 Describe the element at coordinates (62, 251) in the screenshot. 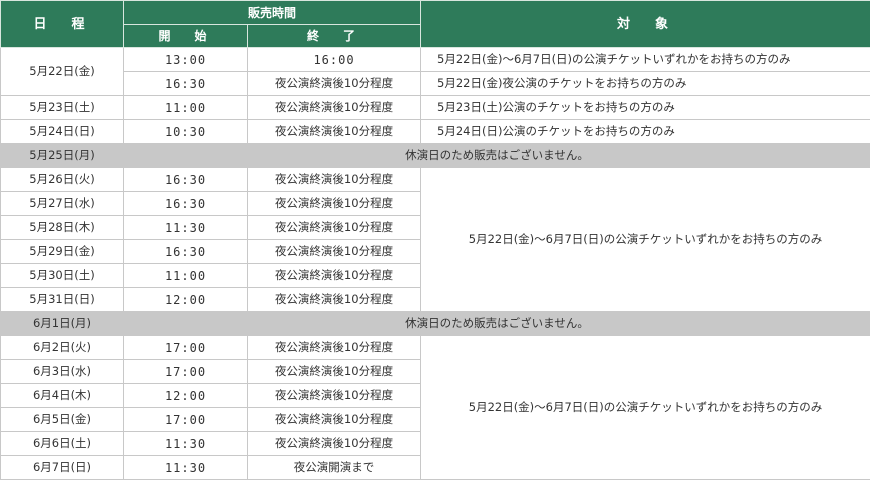

I see `row-date: 5月29日(金)` at that location.